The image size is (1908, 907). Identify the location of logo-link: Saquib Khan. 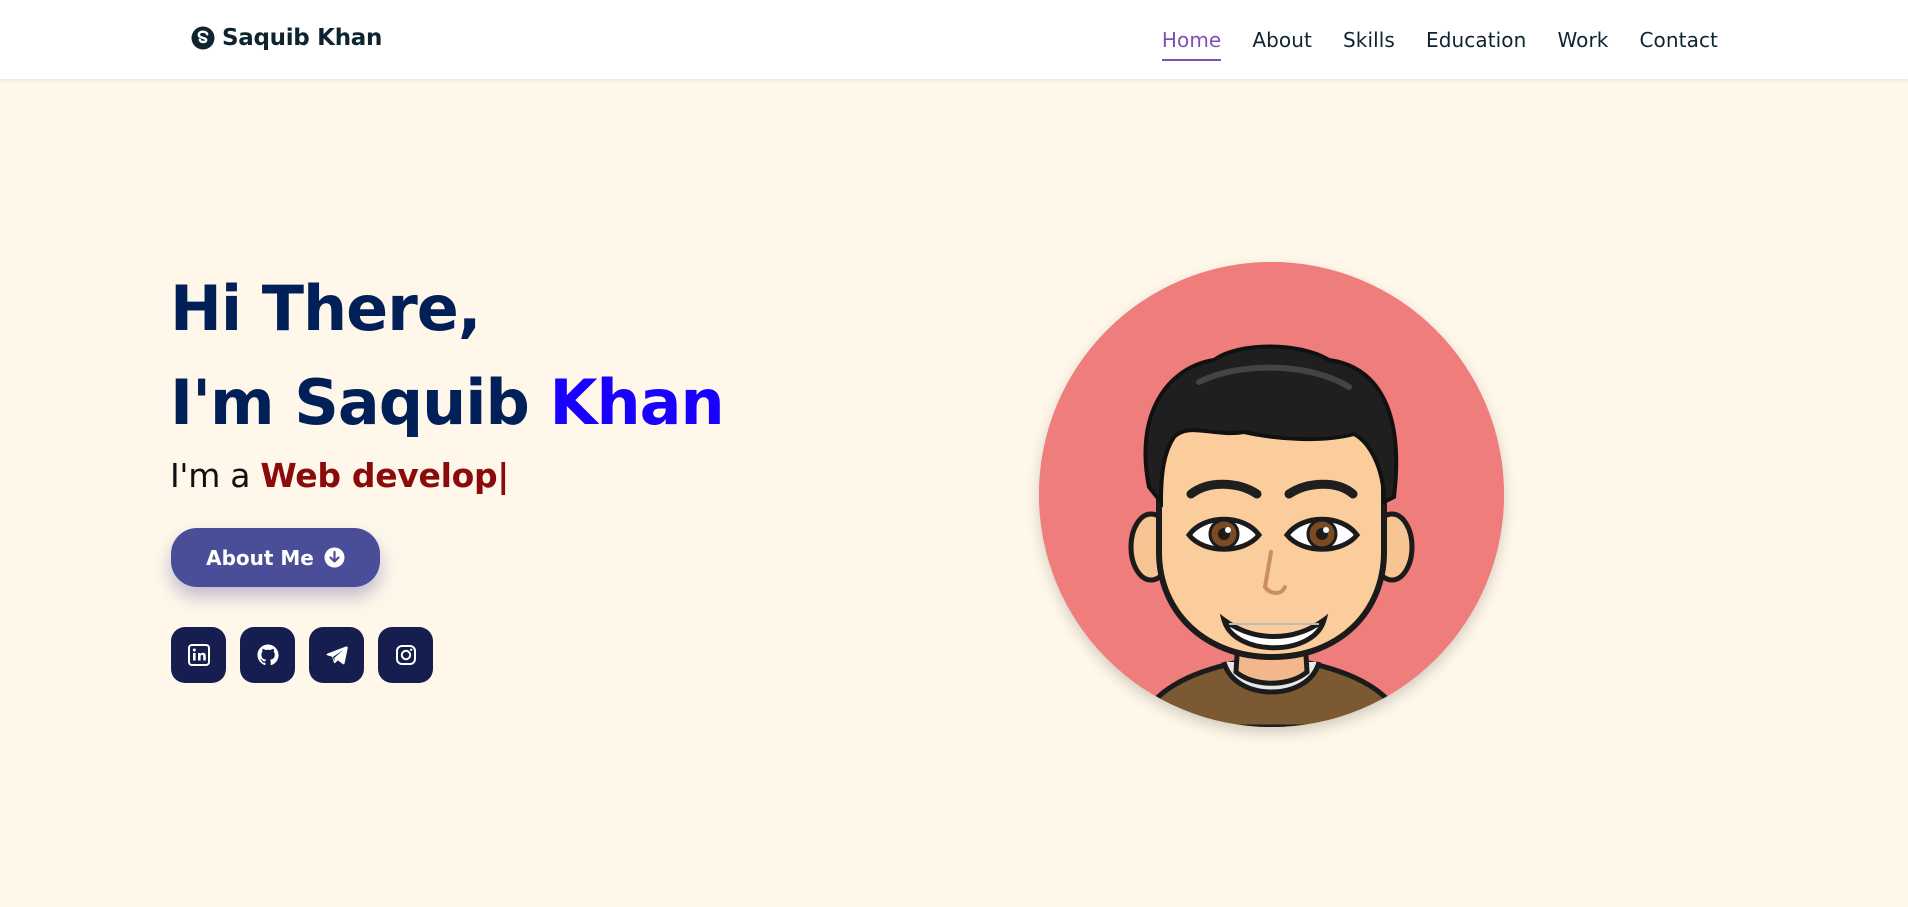
(286, 38).